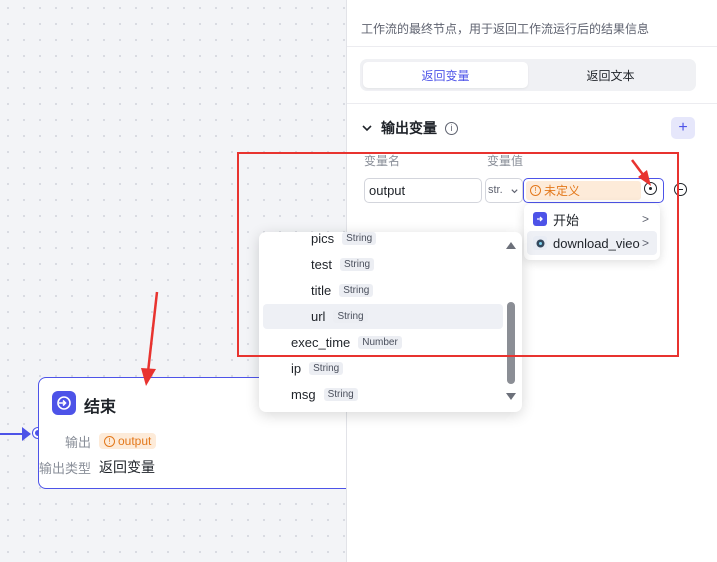 The height and width of the screenshot is (562, 717). I want to click on variable-option-name: msg, so click(303, 394).